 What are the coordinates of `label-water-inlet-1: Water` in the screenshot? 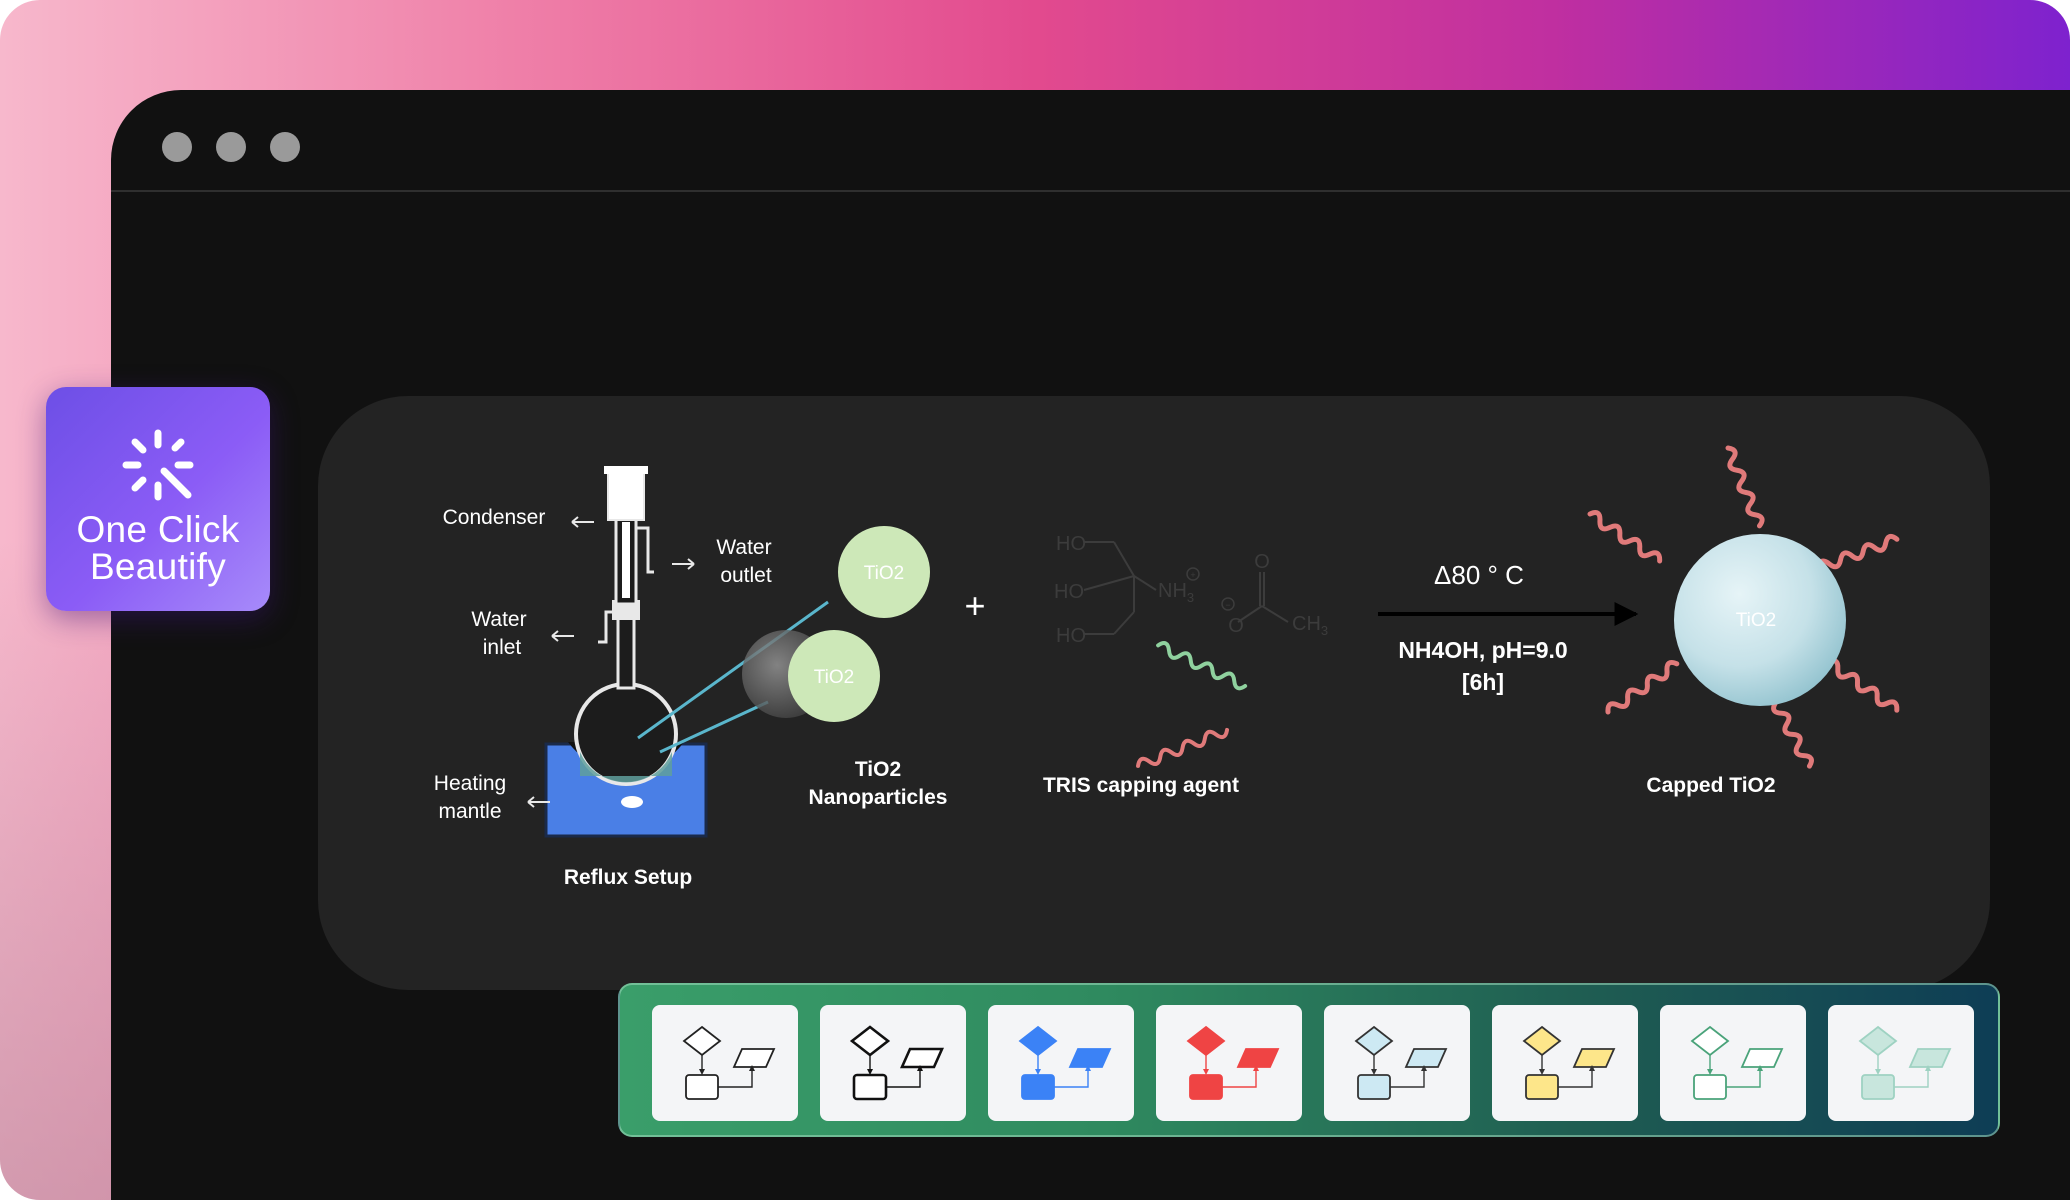 It's located at (498, 619).